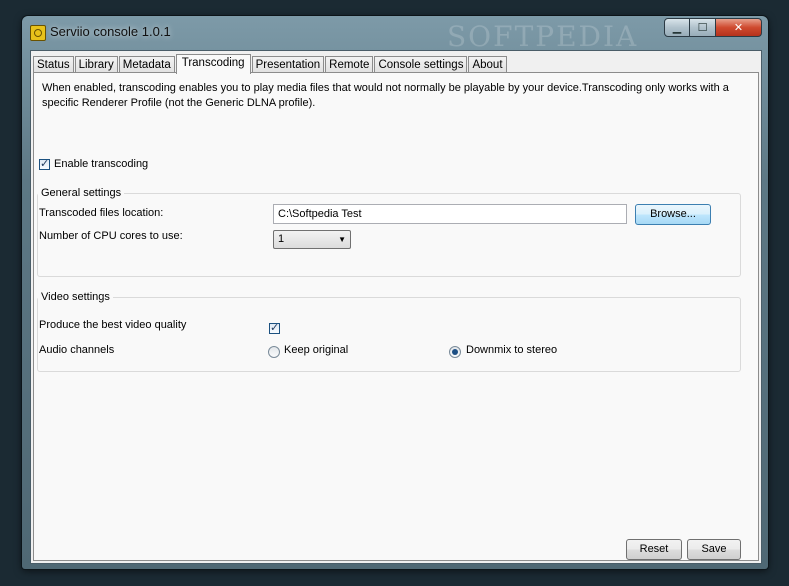 The height and width of the screenshot is (586, 789). I want to click on tab-about: About, so click(487, 64).